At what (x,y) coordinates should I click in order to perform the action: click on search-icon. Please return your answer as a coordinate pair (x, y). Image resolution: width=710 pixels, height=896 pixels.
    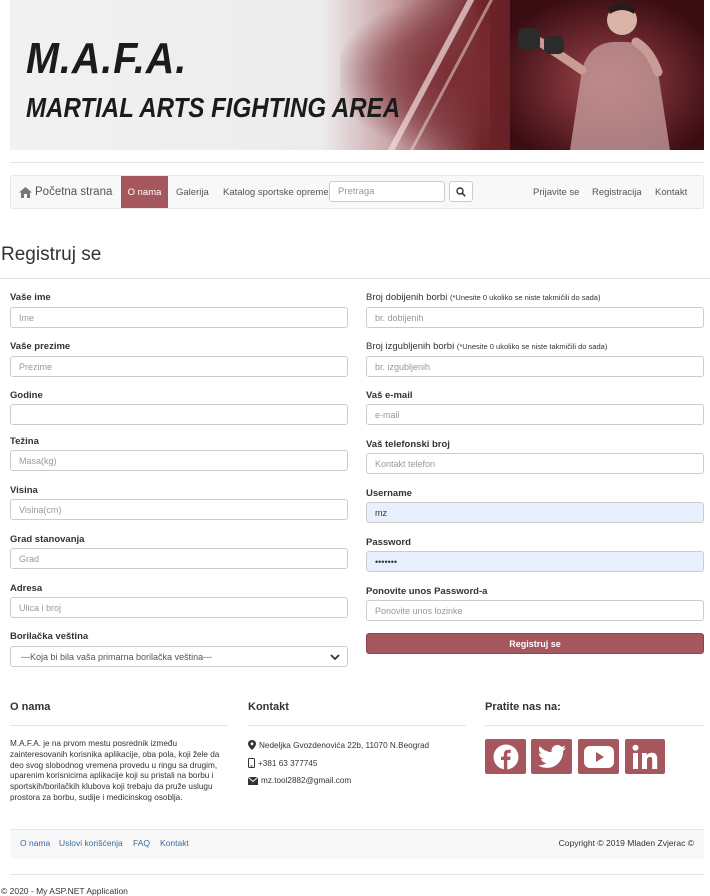
    Looking at the image, I should click on (461, 191).